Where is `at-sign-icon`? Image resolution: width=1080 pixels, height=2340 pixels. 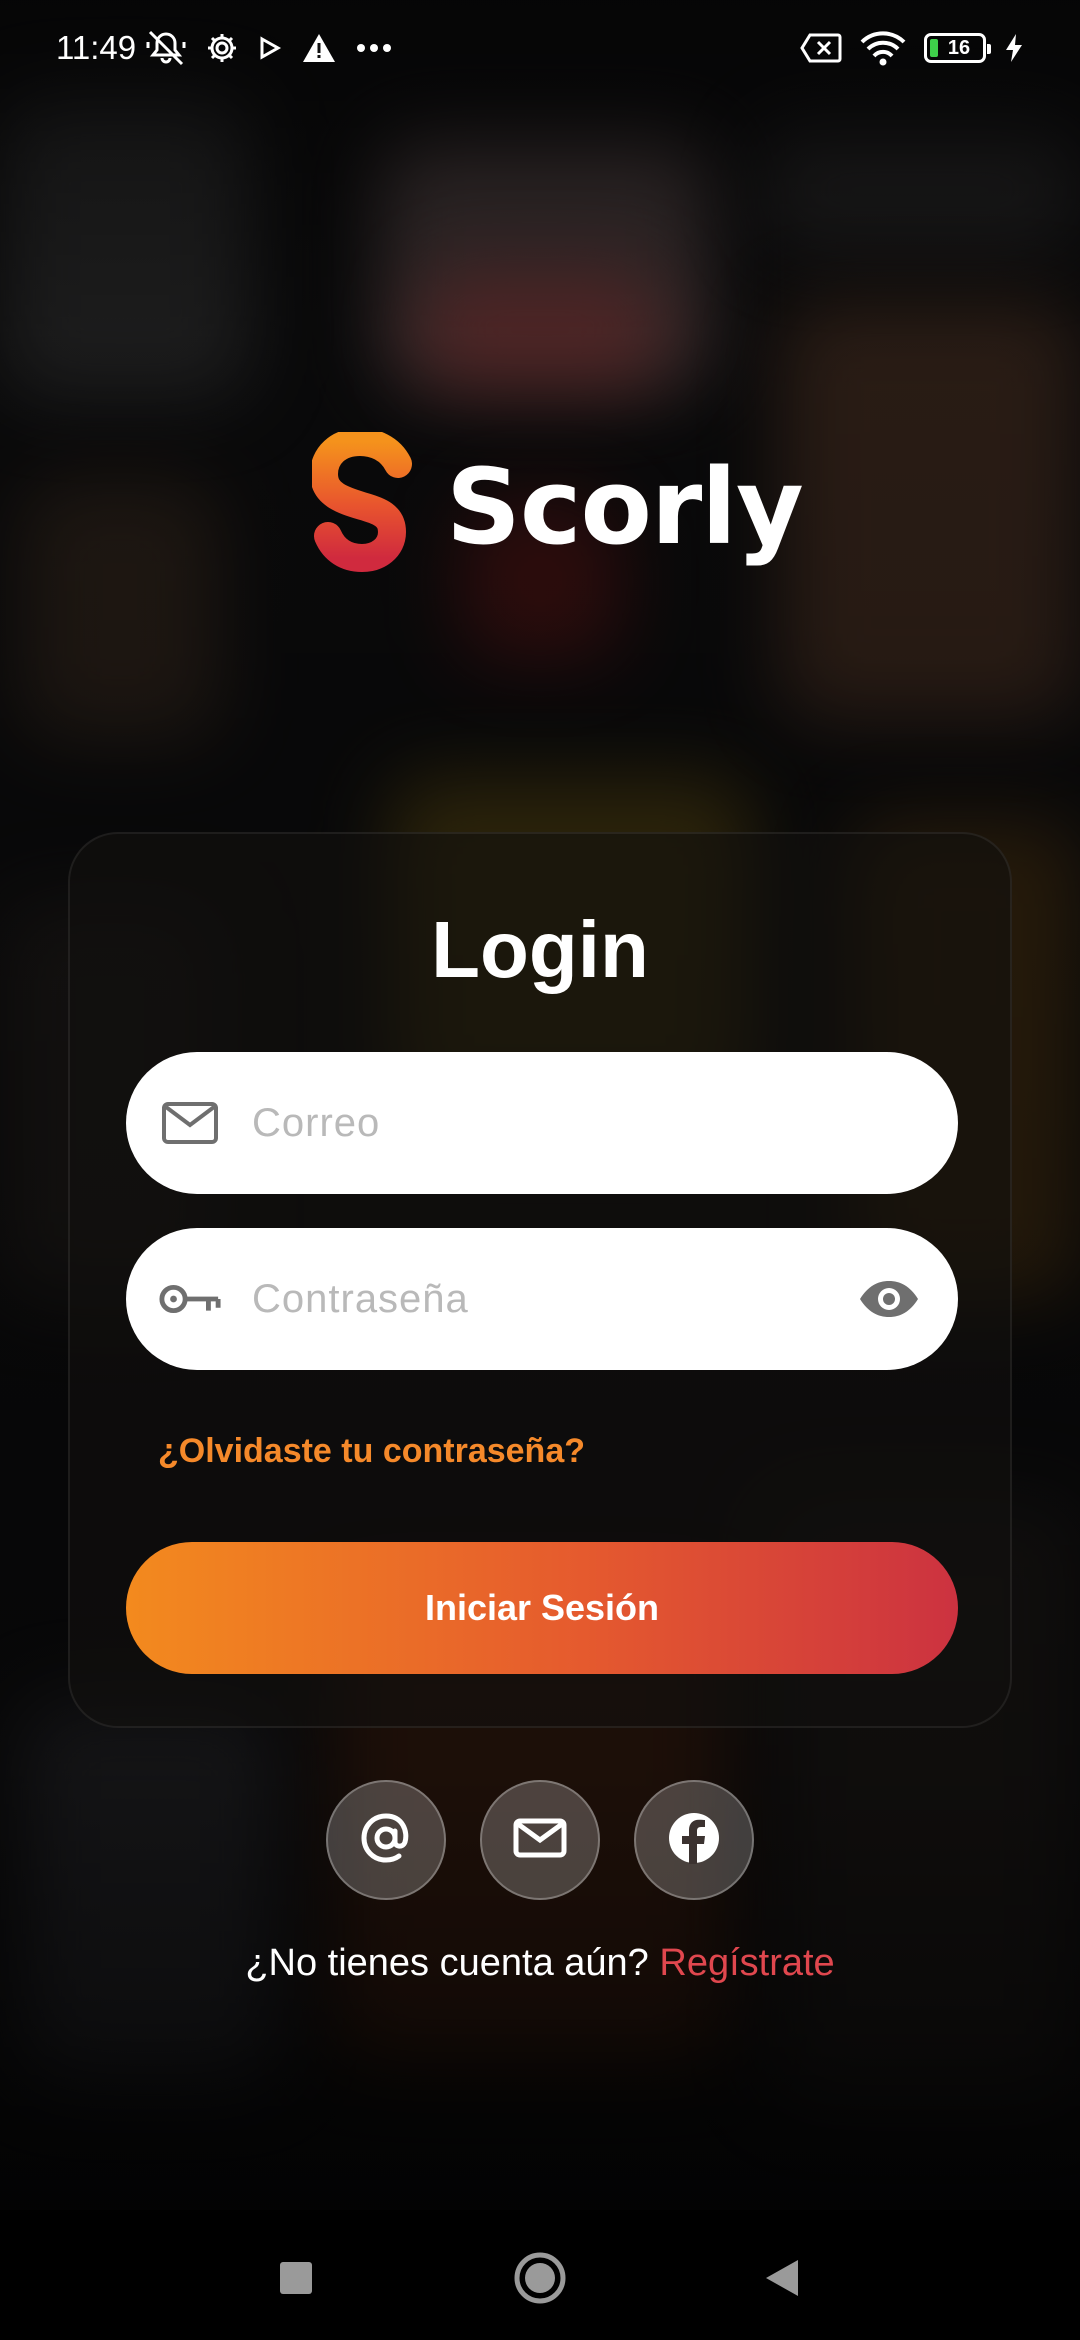
at-sign-icon is located at coordinates (386, 1840).